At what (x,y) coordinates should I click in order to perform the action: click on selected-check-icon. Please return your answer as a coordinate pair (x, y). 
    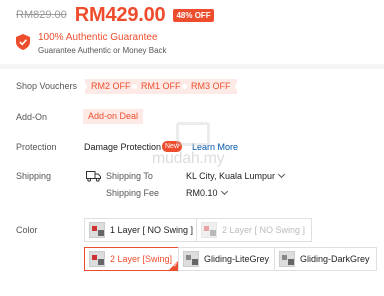
    Looking at the image, I should click on (174, 265).